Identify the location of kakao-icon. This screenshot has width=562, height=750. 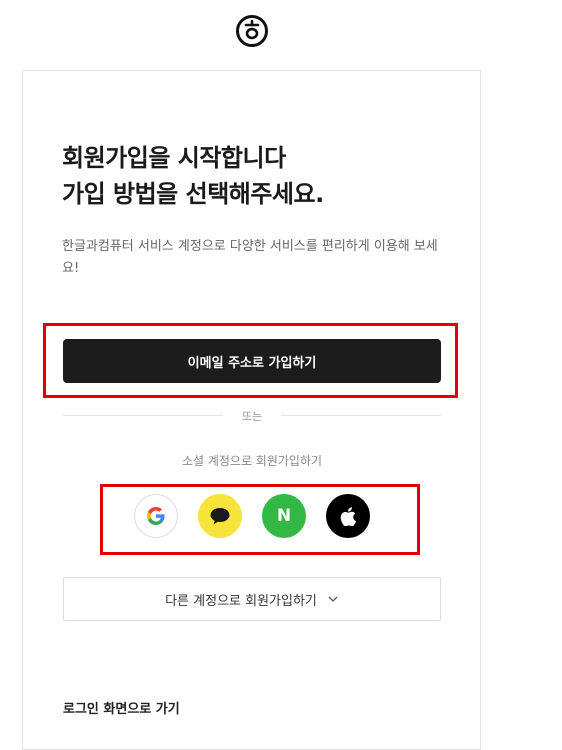
(220, 516).